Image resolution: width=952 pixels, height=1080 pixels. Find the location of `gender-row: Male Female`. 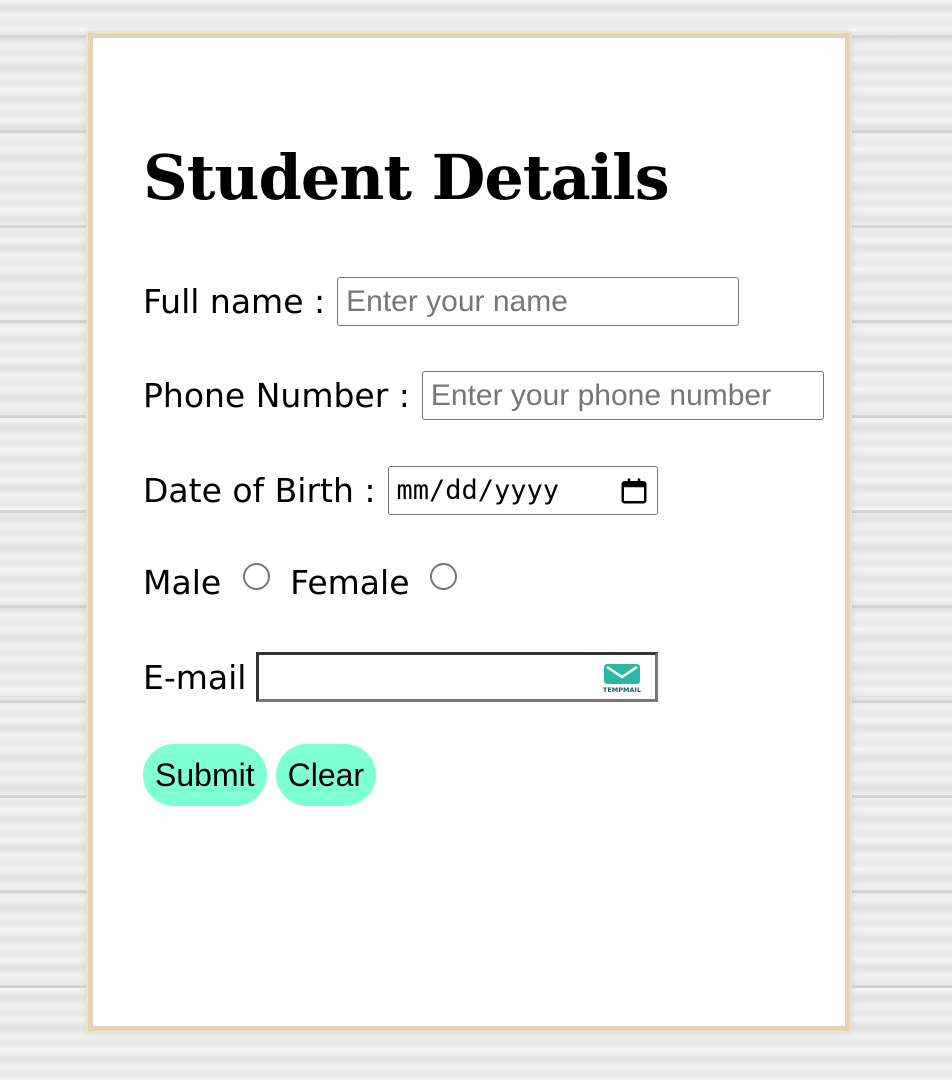

gender-row: Male Female is located at coordinates (300, 582).